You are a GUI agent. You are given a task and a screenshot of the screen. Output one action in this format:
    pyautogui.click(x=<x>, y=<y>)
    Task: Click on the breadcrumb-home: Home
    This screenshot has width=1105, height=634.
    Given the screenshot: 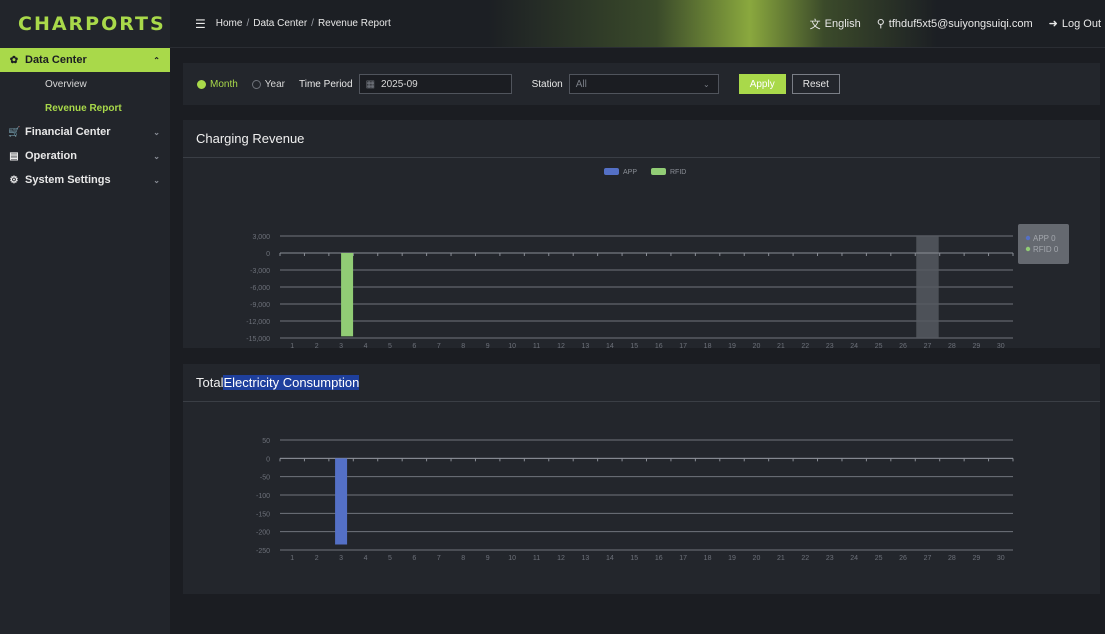 What is the action you would take?
    pyautogui.click(x=229, y=23)
    